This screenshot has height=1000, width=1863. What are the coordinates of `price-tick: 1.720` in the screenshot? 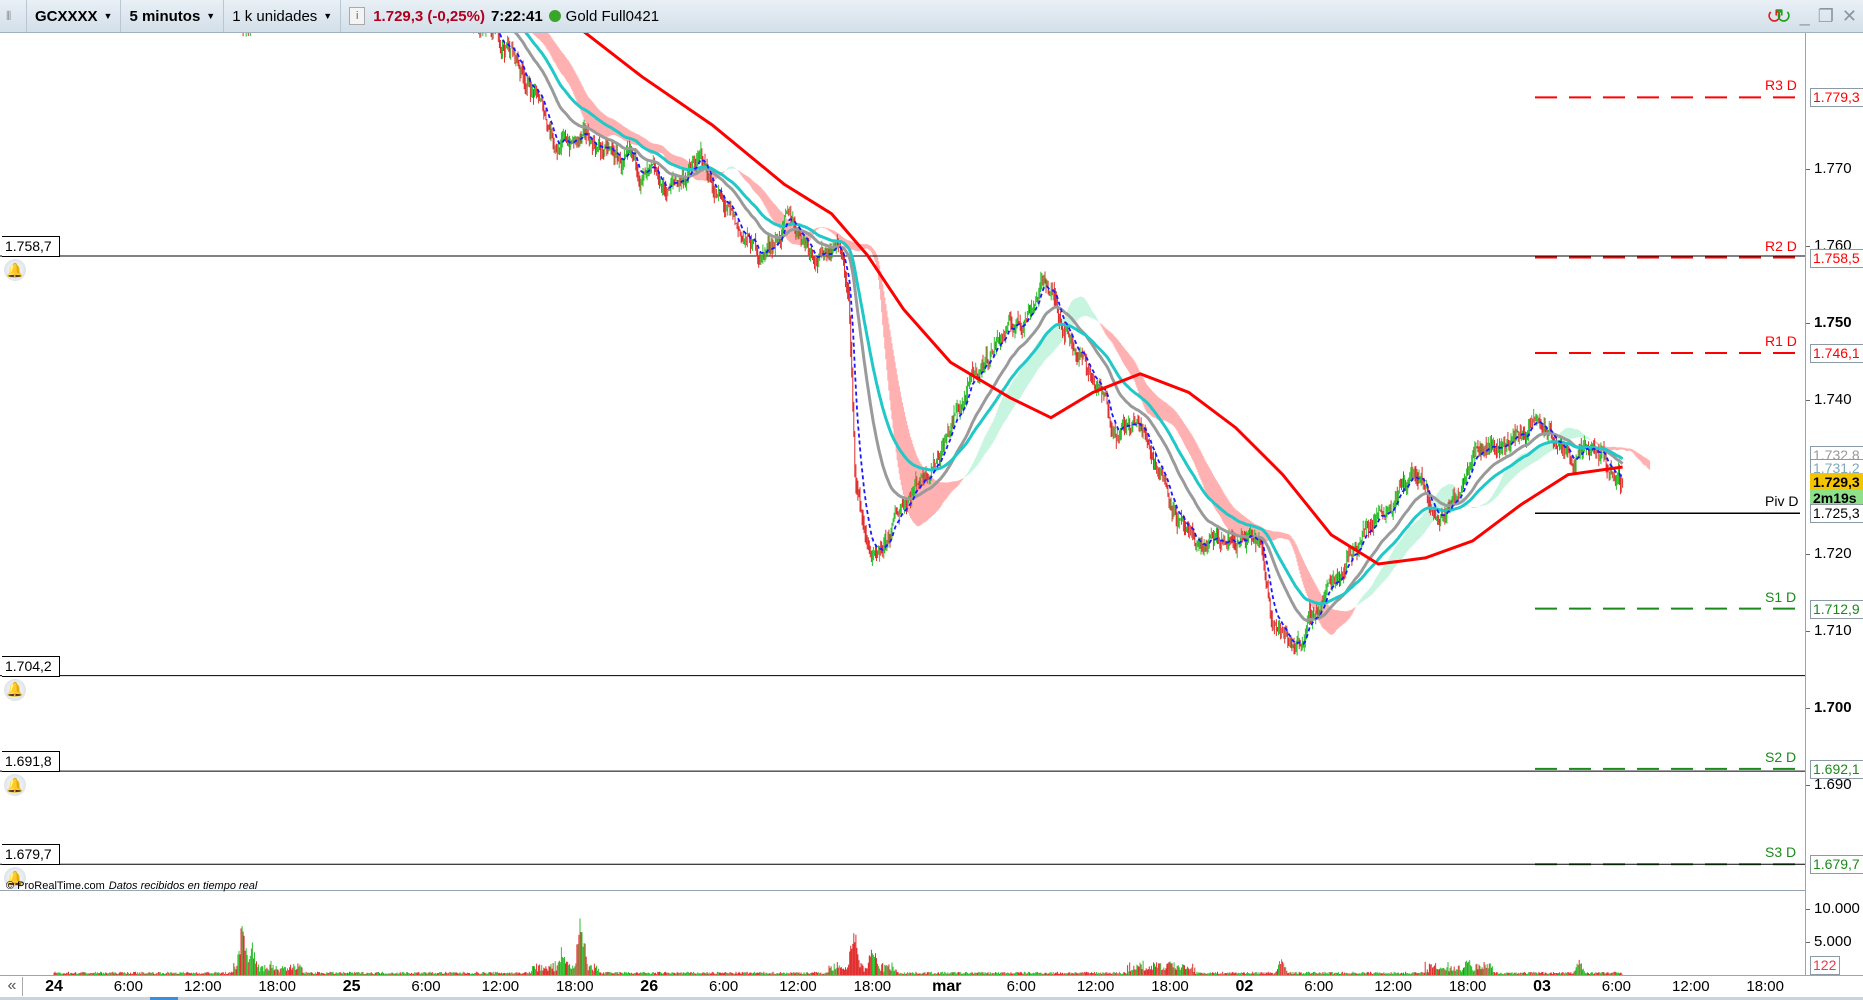 It's located at (1829, 553).